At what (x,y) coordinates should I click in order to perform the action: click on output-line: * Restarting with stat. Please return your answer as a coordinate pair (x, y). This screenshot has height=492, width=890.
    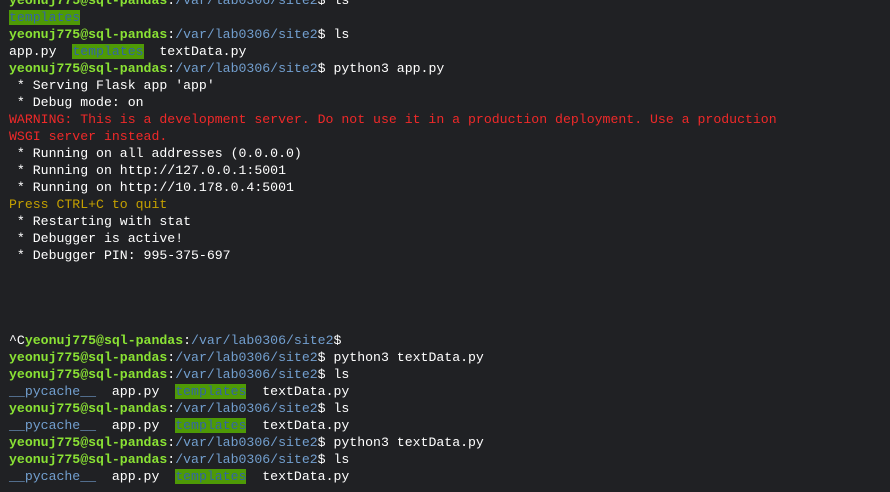
    Looking at the image, I should click on (449, 221).